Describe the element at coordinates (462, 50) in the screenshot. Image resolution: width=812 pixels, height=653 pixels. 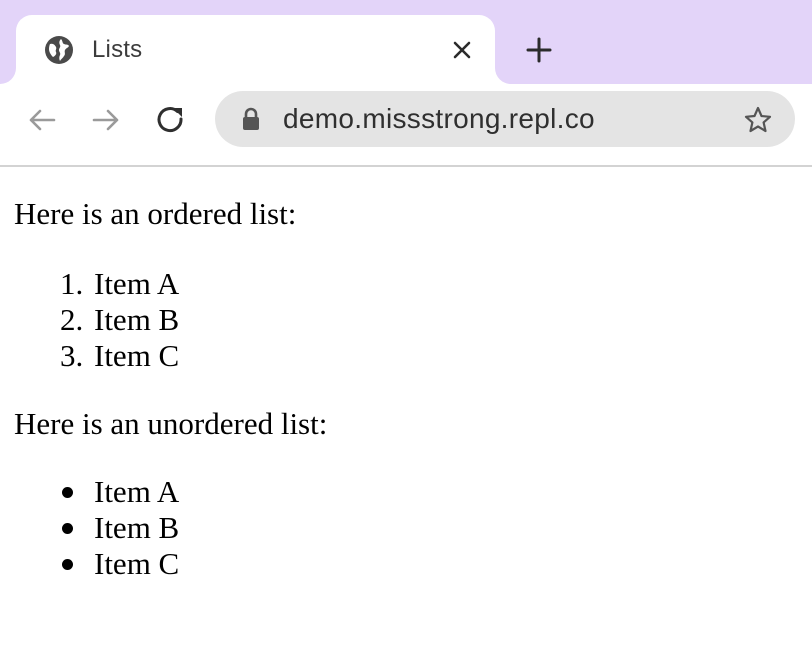
I see `close-icon` at that location.